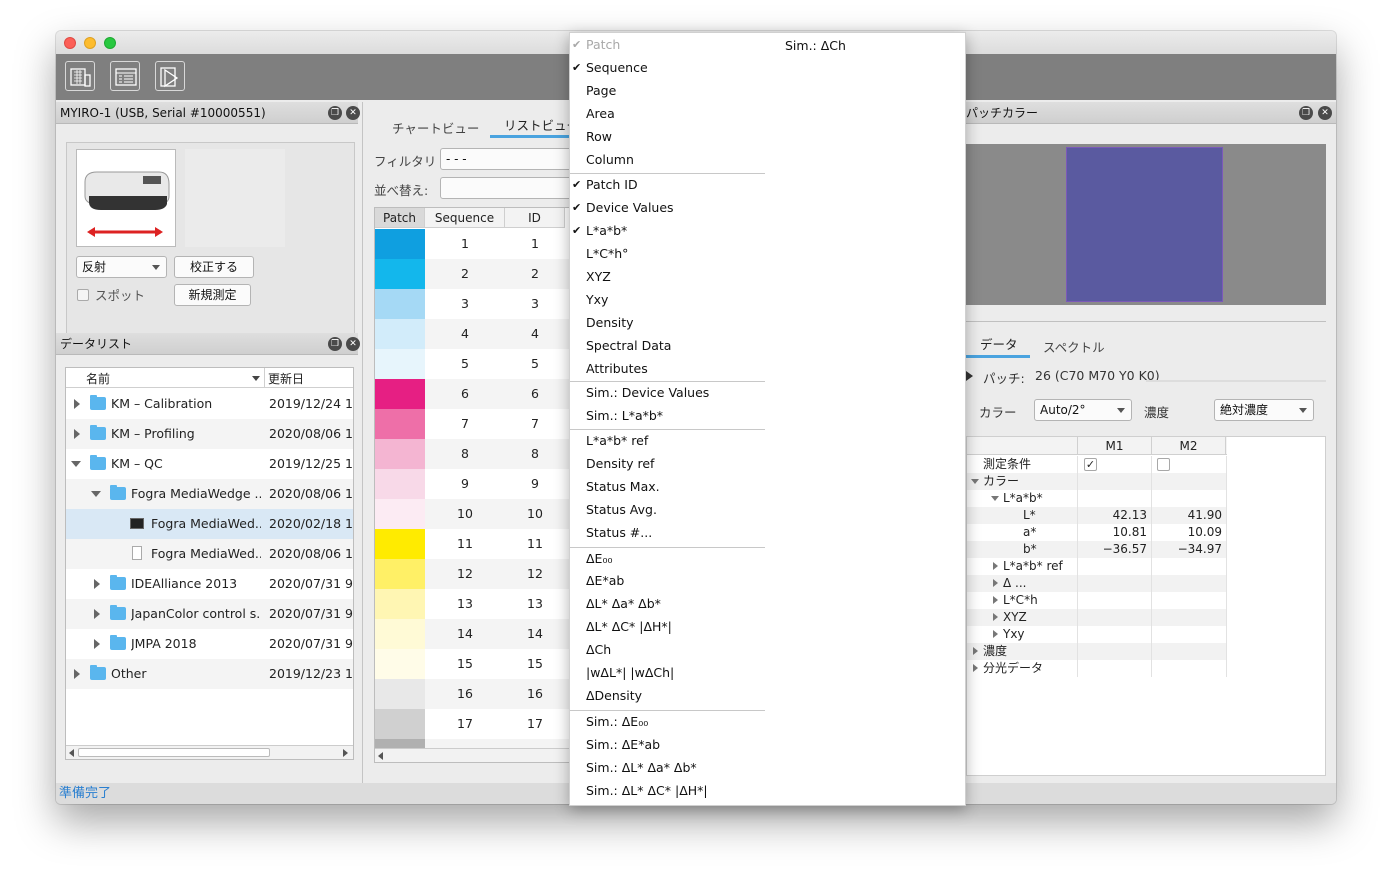 This screenshot has height=885, width=1392. What do you see at coordinates (474, 514) in the screenshot?
I see `patch-list-row: 10 10` at bounding box center [474, 514].